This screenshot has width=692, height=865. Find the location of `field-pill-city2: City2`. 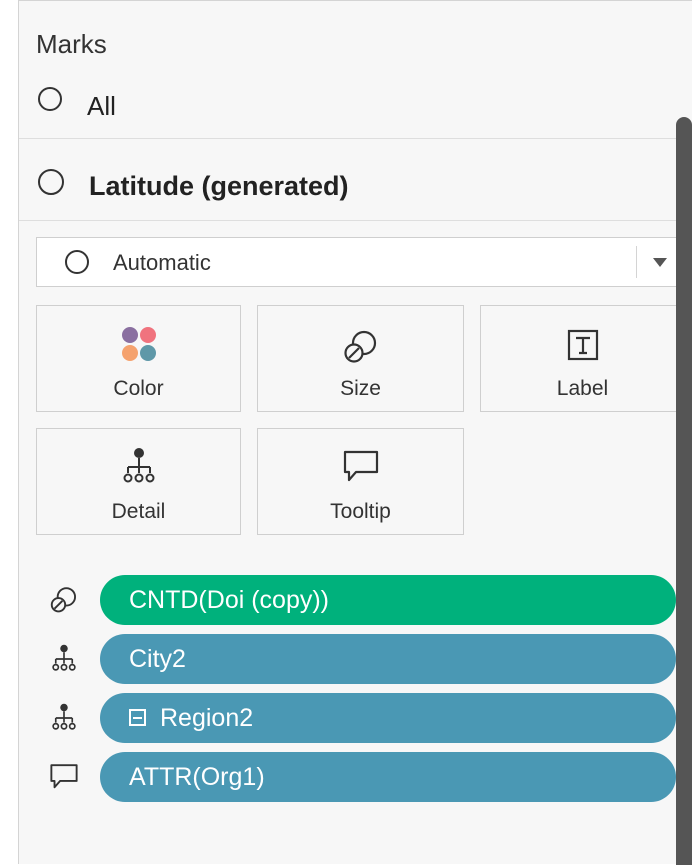

field-pill-city2: City2 is located at coordinates (388, 659).